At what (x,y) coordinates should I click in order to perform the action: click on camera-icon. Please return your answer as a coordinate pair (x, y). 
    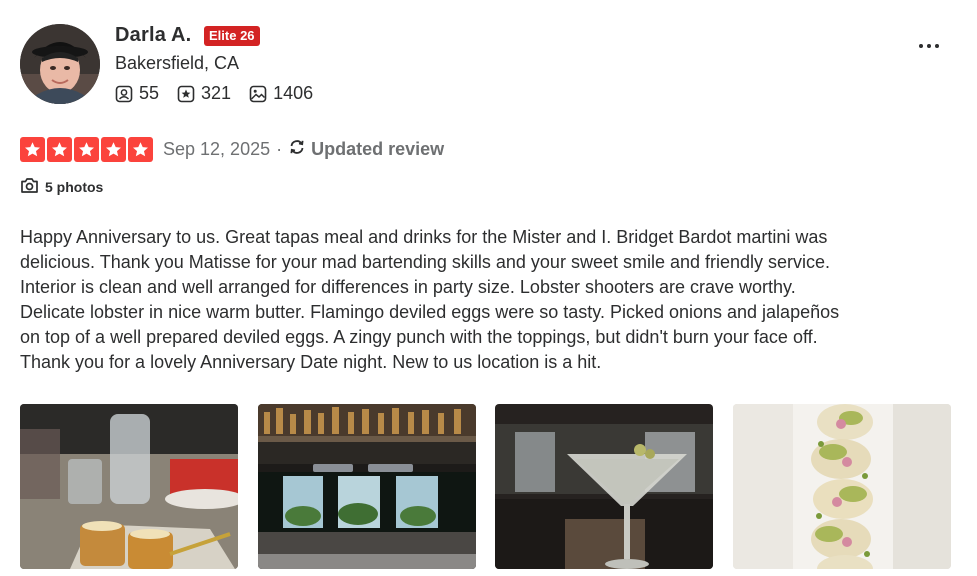
    Looking at the image, I should click on (29, 187).